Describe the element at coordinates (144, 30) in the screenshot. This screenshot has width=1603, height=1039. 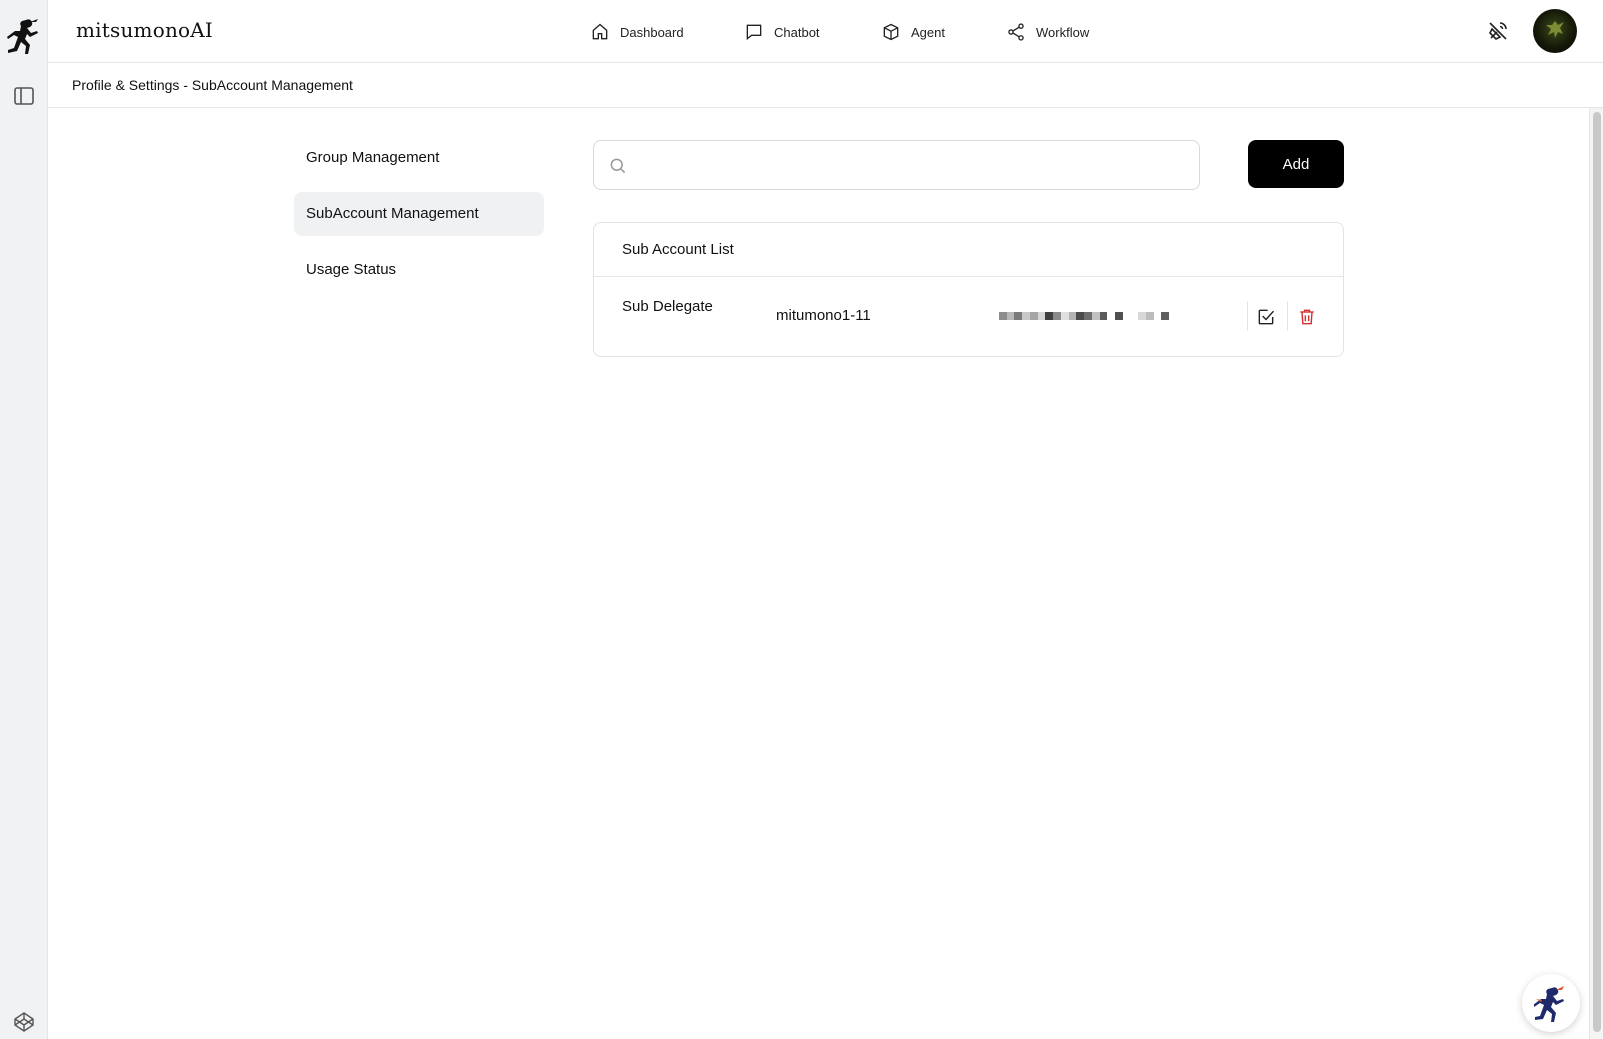
I see `brand-name: mitsumonoAI` at that location.